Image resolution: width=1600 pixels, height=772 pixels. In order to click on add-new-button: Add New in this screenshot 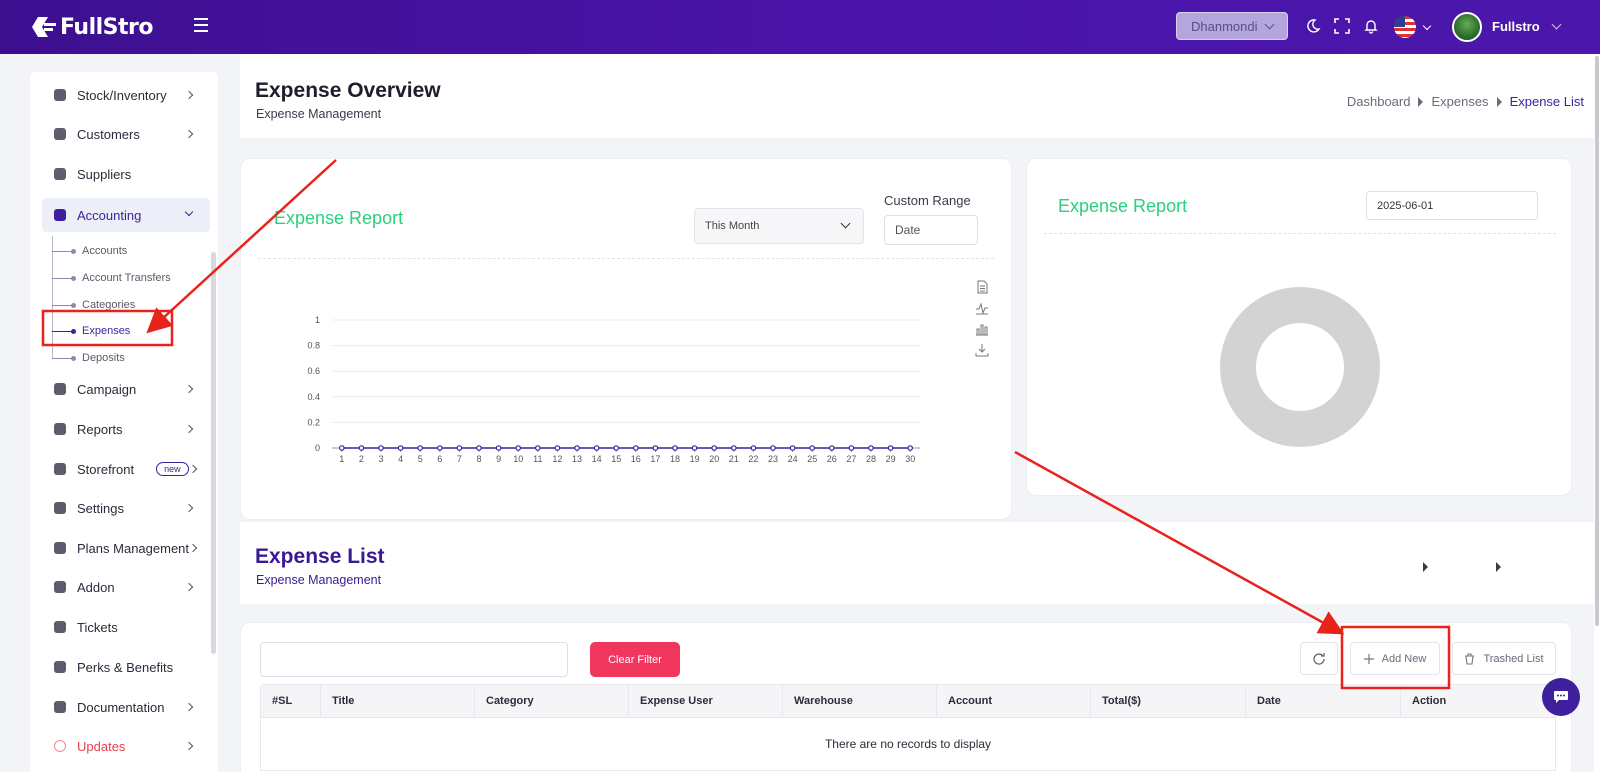, I will do `click(1395, 658)`.